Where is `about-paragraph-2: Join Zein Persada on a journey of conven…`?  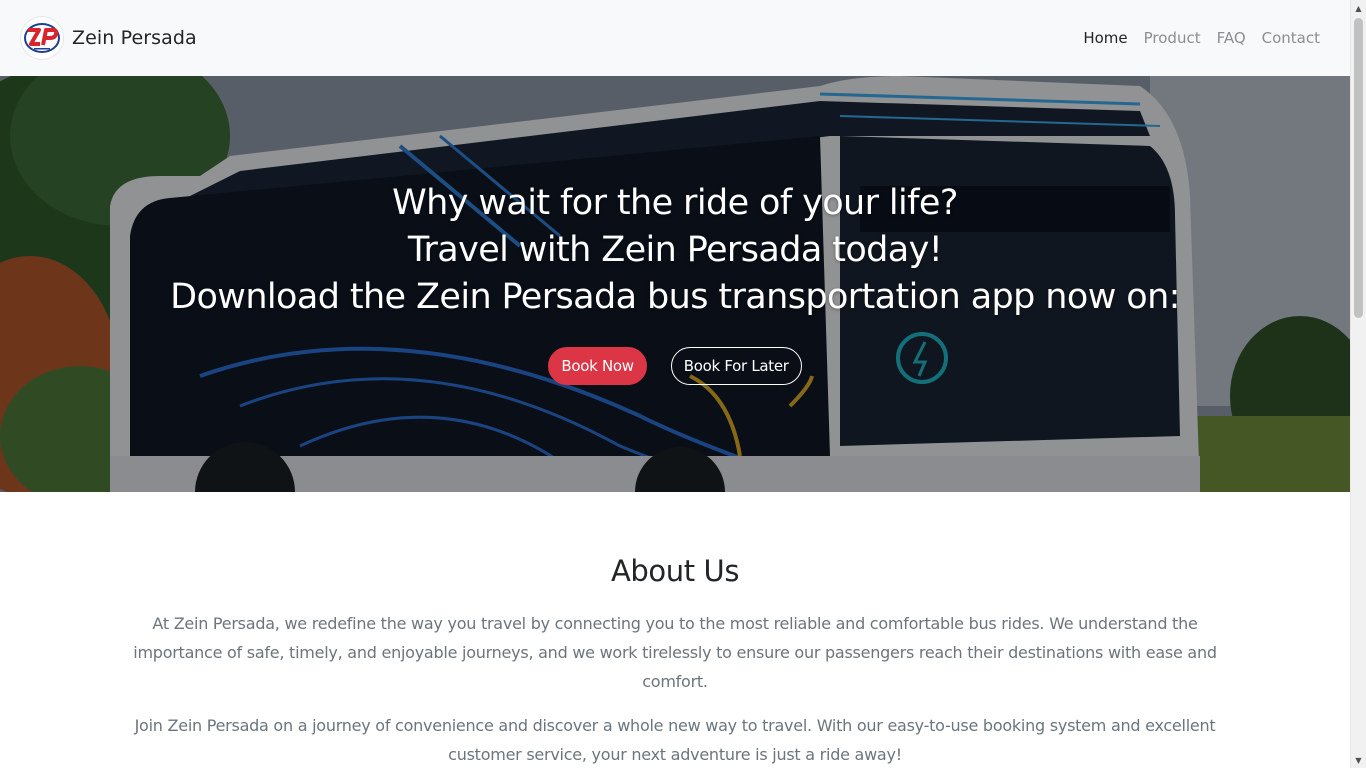 about-paragraph-2: Join Zein Persada on a journey of conven… is located at coordinates (675, 740).